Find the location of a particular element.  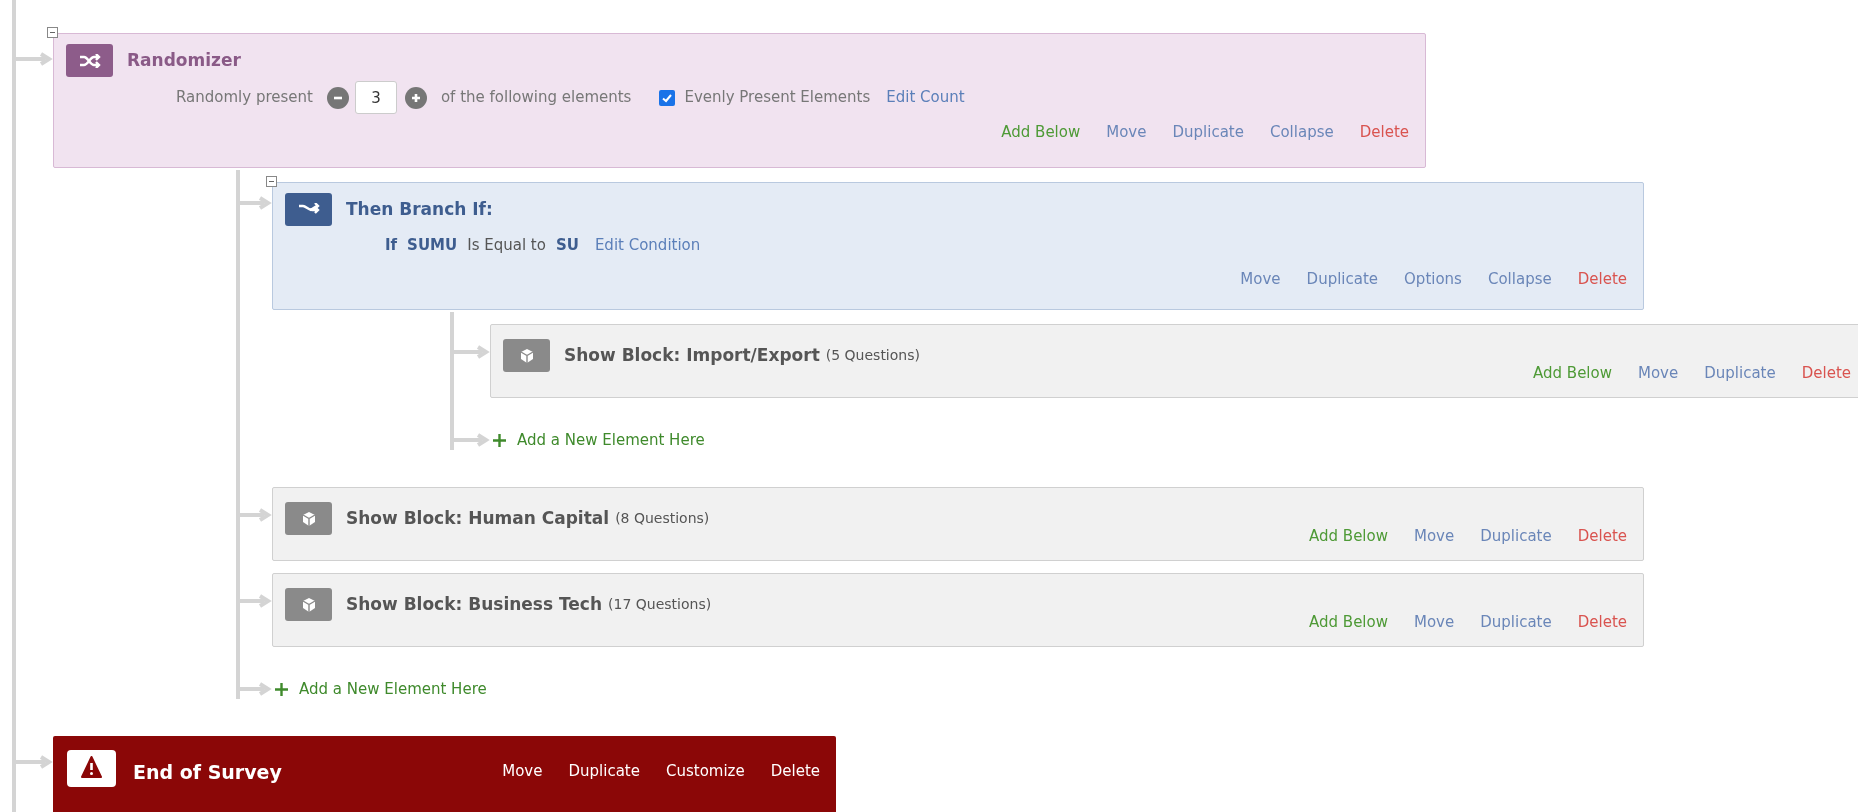

edit-condition-link: Edit Condition is located at coordinates (647, 245).